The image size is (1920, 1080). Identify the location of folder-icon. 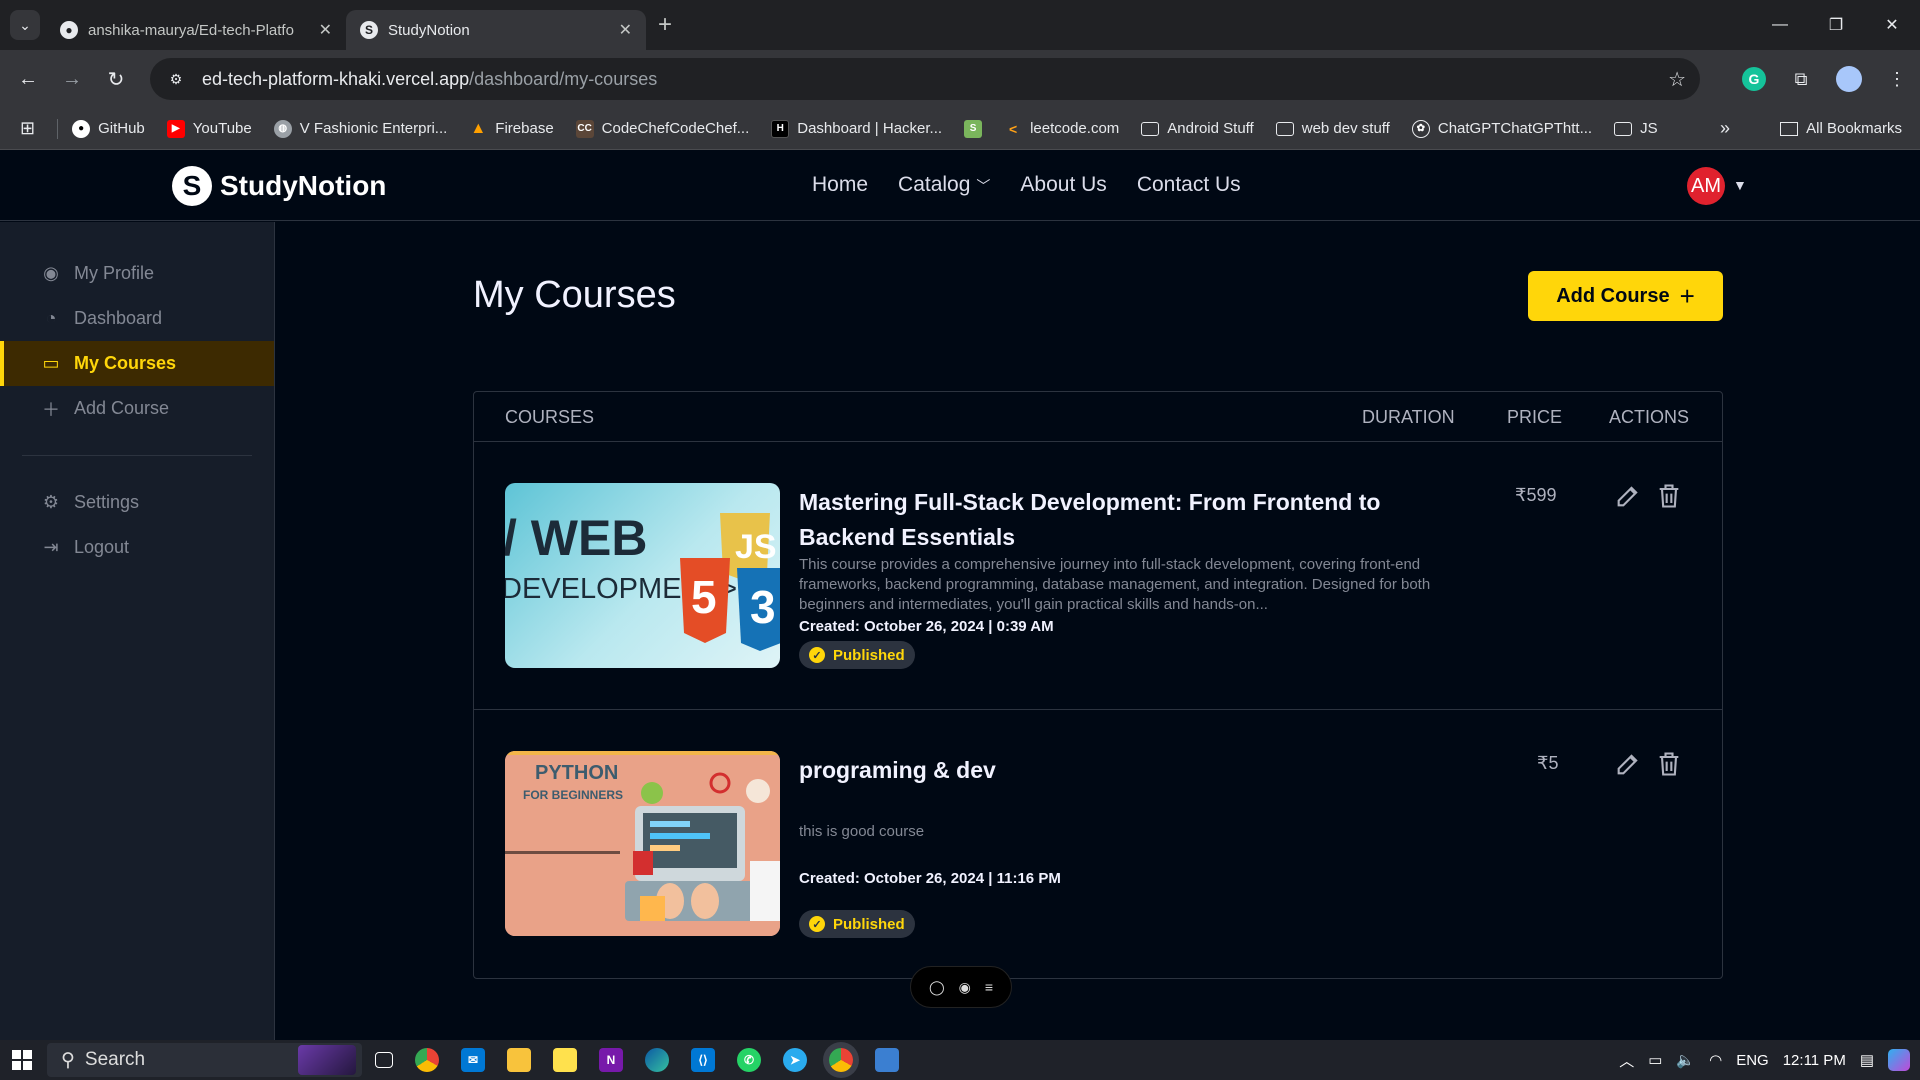
(1284, 128).